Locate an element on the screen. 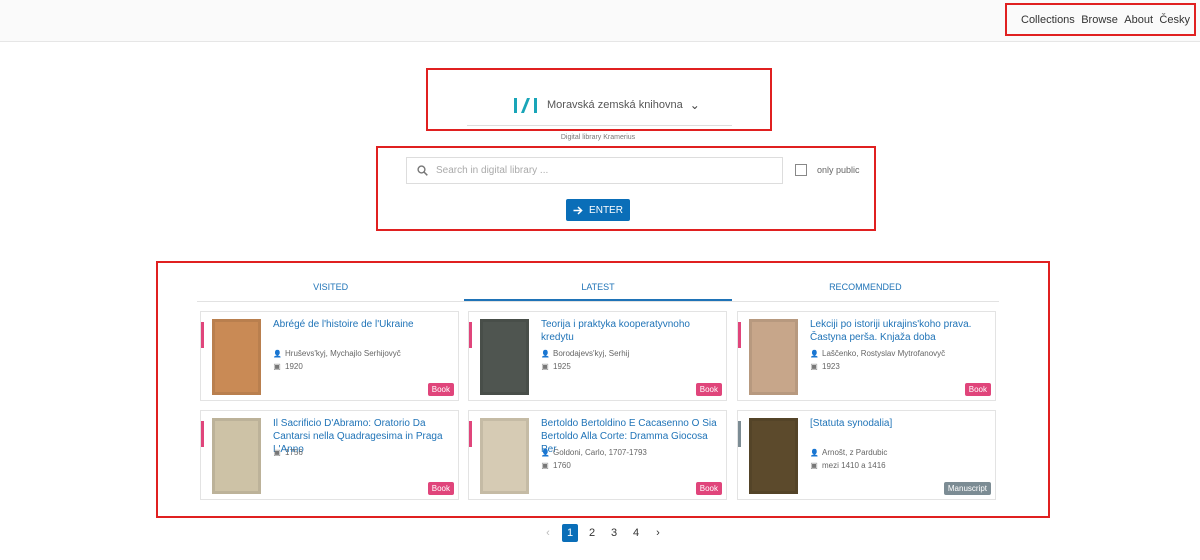  date-text: 1760 is located at coordinates (562, 465).